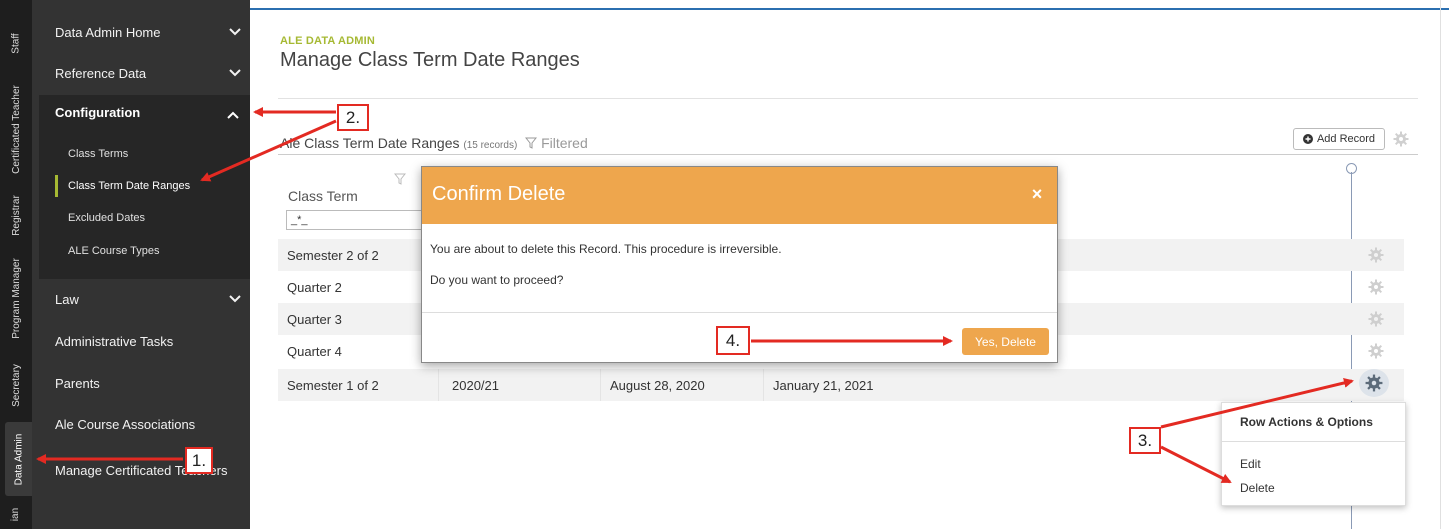  I want to click on sidebar-item-parents: Parents, so click(141, 383).